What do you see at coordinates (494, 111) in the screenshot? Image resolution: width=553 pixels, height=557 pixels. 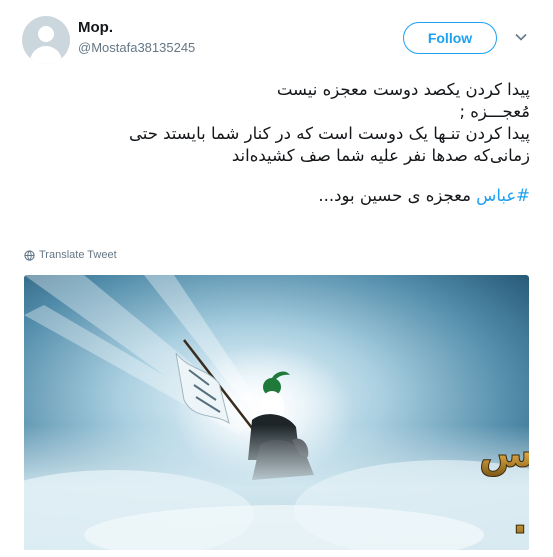 I see `tweet-text-line: مُعجـــزه ;` at bounding box center [494, 111].